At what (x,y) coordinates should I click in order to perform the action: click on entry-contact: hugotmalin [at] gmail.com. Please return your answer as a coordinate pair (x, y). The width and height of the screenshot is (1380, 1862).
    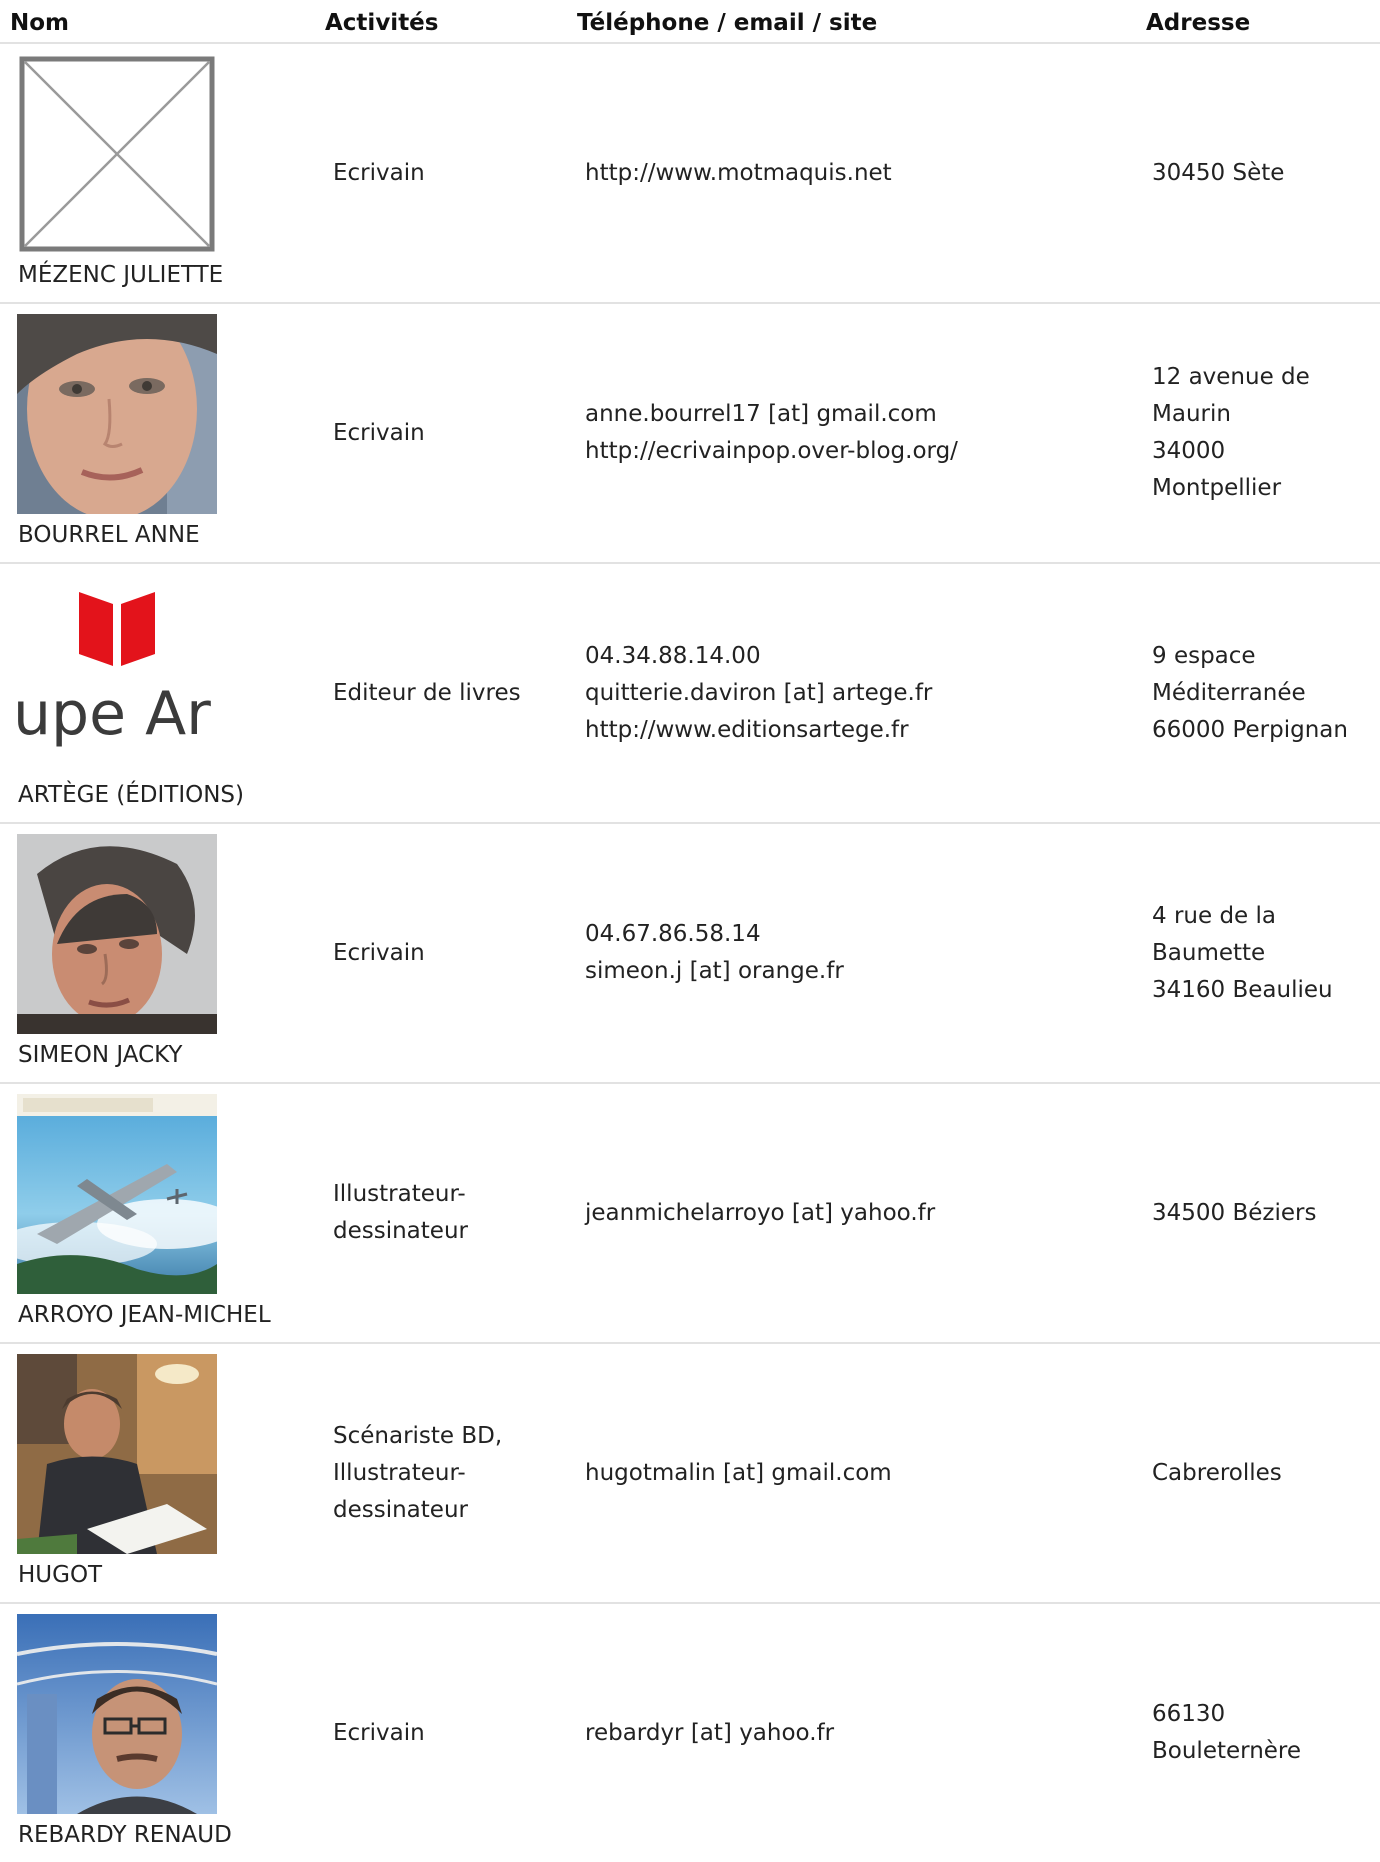
    Looking at the image, I should click on (860, 1473).